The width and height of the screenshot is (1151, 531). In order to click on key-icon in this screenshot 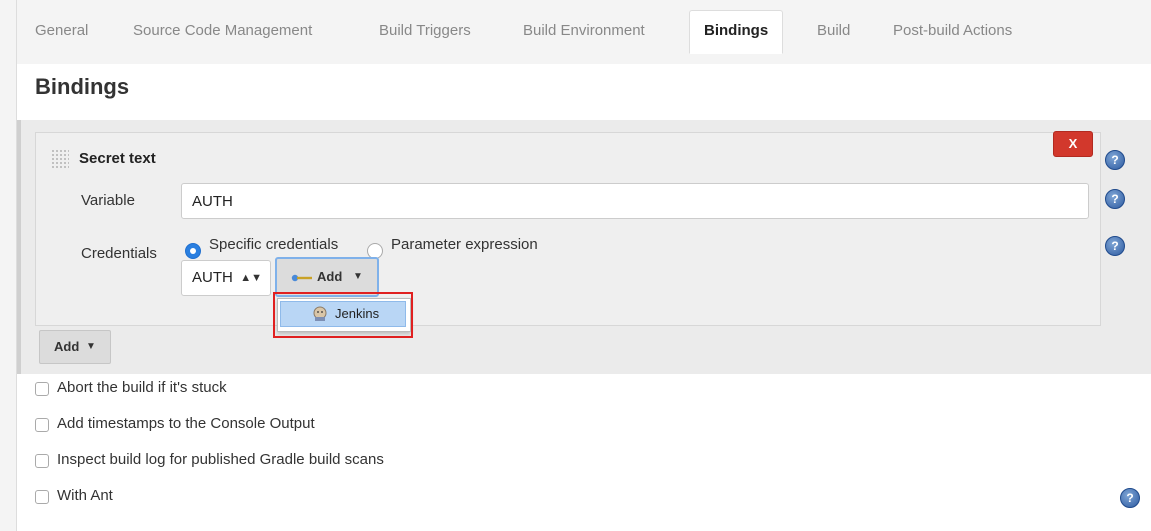, I will do `click(301, 278)`.